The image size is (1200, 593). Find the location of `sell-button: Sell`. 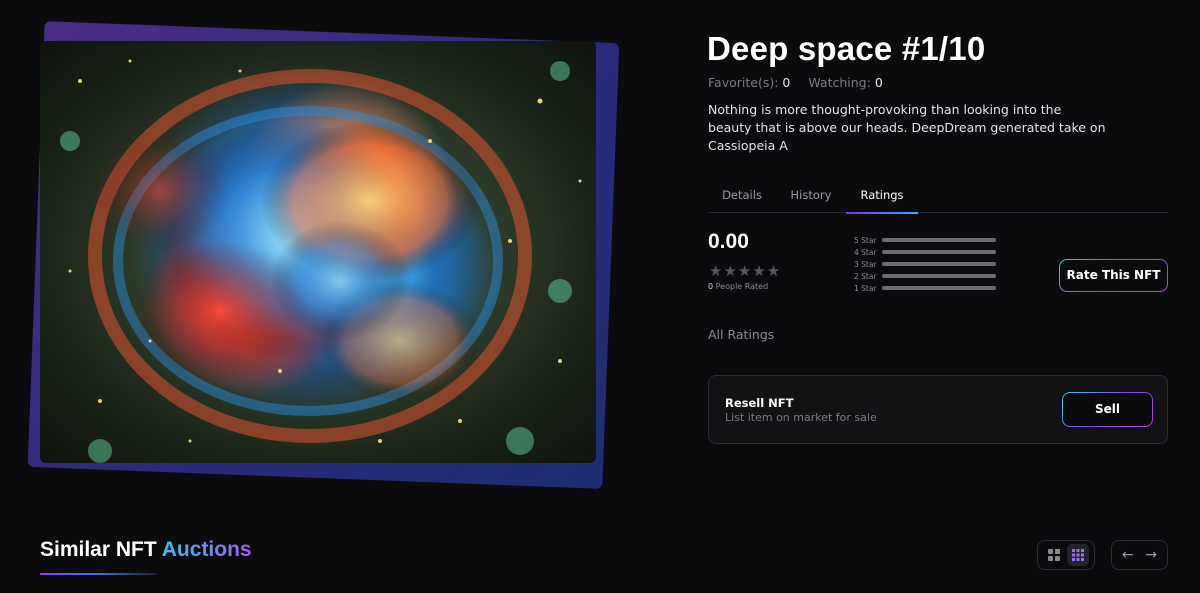

sell-button: Sell is located at coordinates (1107, 409).